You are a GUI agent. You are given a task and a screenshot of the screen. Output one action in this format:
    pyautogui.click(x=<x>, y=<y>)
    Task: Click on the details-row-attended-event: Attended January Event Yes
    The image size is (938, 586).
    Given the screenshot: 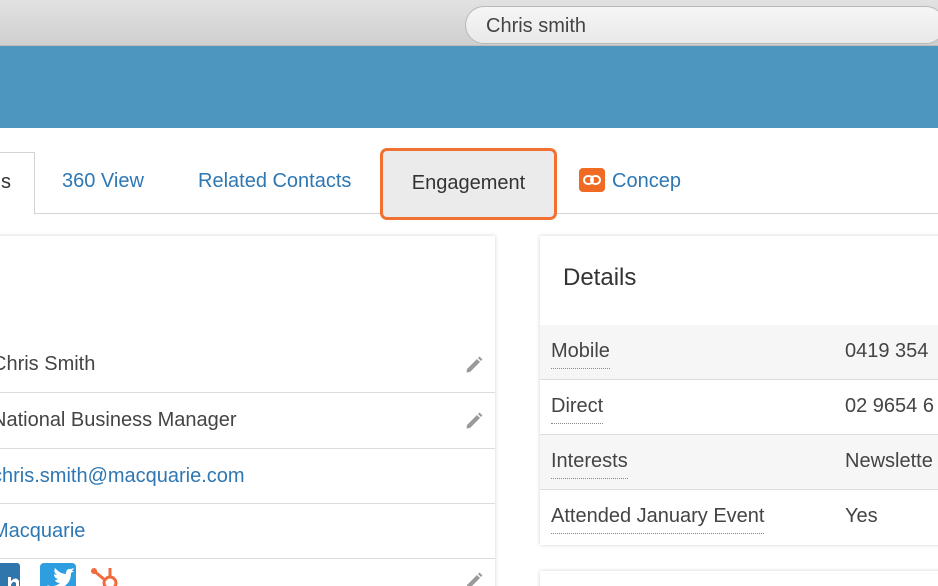 What is the action you would take?
    pyautogui.click(x=739, y=517)
    